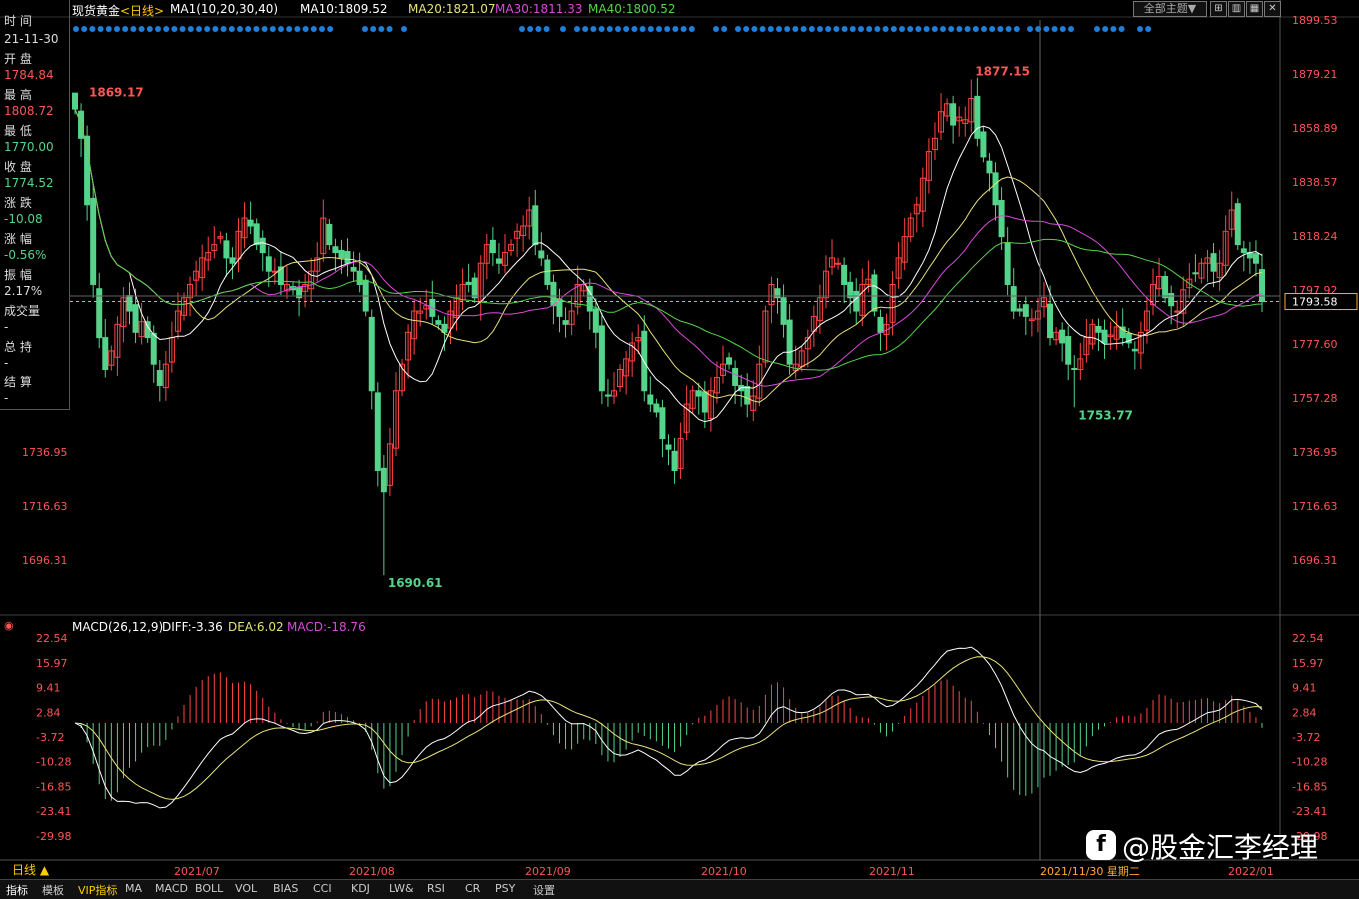 This screenshot has height=899, width=1359. Describe the element at coordinates (18, 203) in the screenshot. I see `change-label: 涨 跌` at that location.